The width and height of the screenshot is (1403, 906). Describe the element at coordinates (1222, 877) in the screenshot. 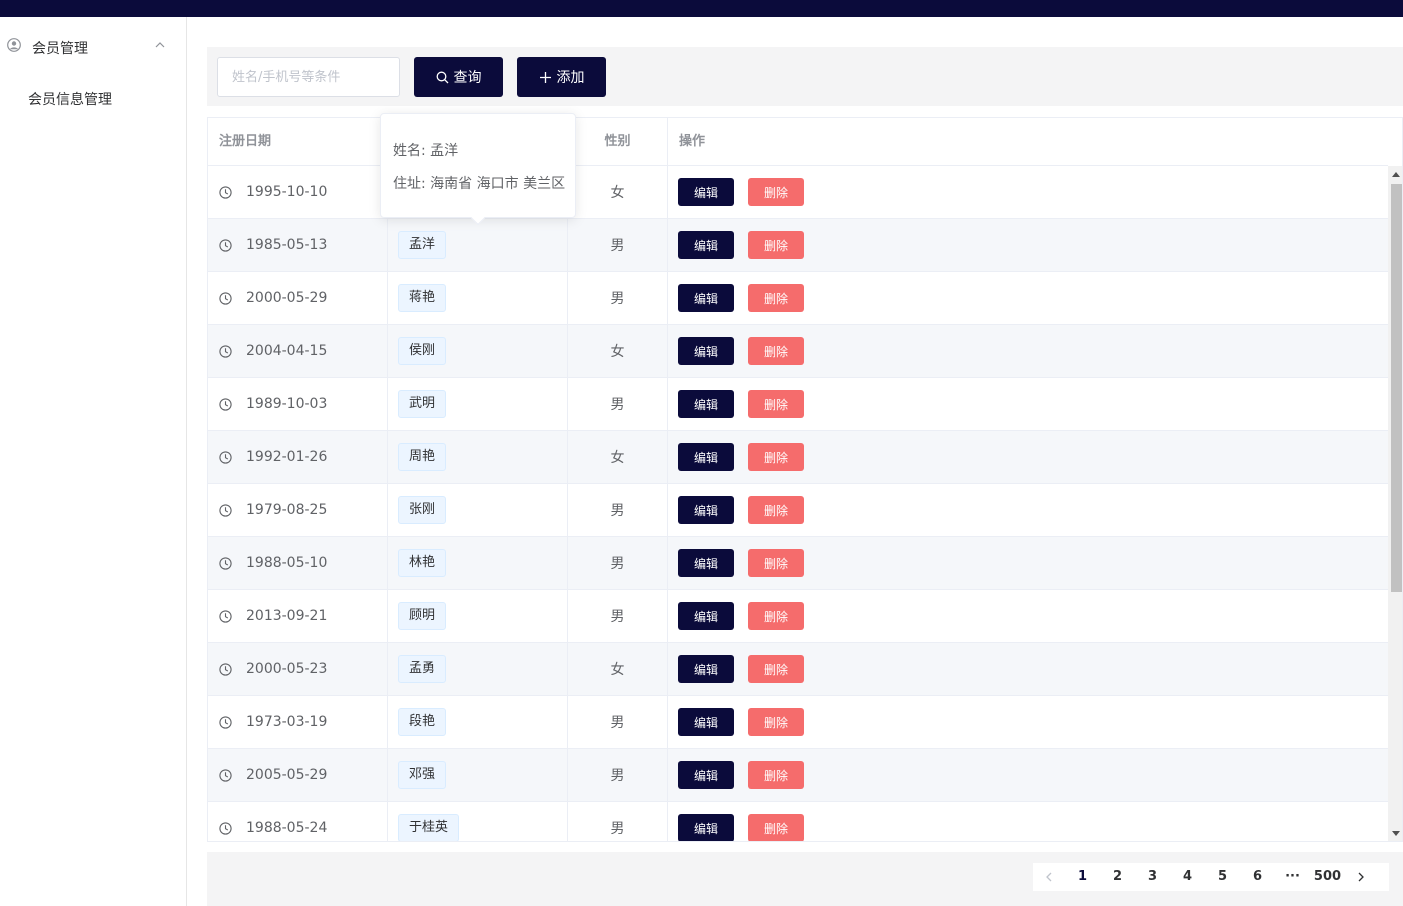

I see `page-5-button: 5` at that location.